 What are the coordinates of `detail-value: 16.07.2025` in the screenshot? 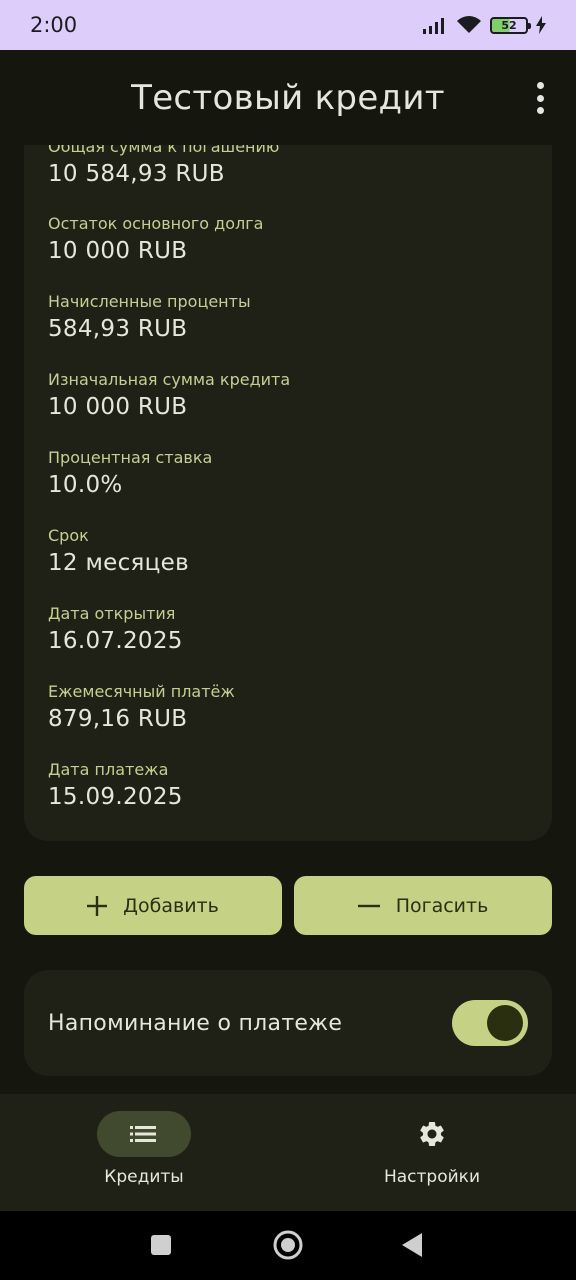 It's located at (115, 641).